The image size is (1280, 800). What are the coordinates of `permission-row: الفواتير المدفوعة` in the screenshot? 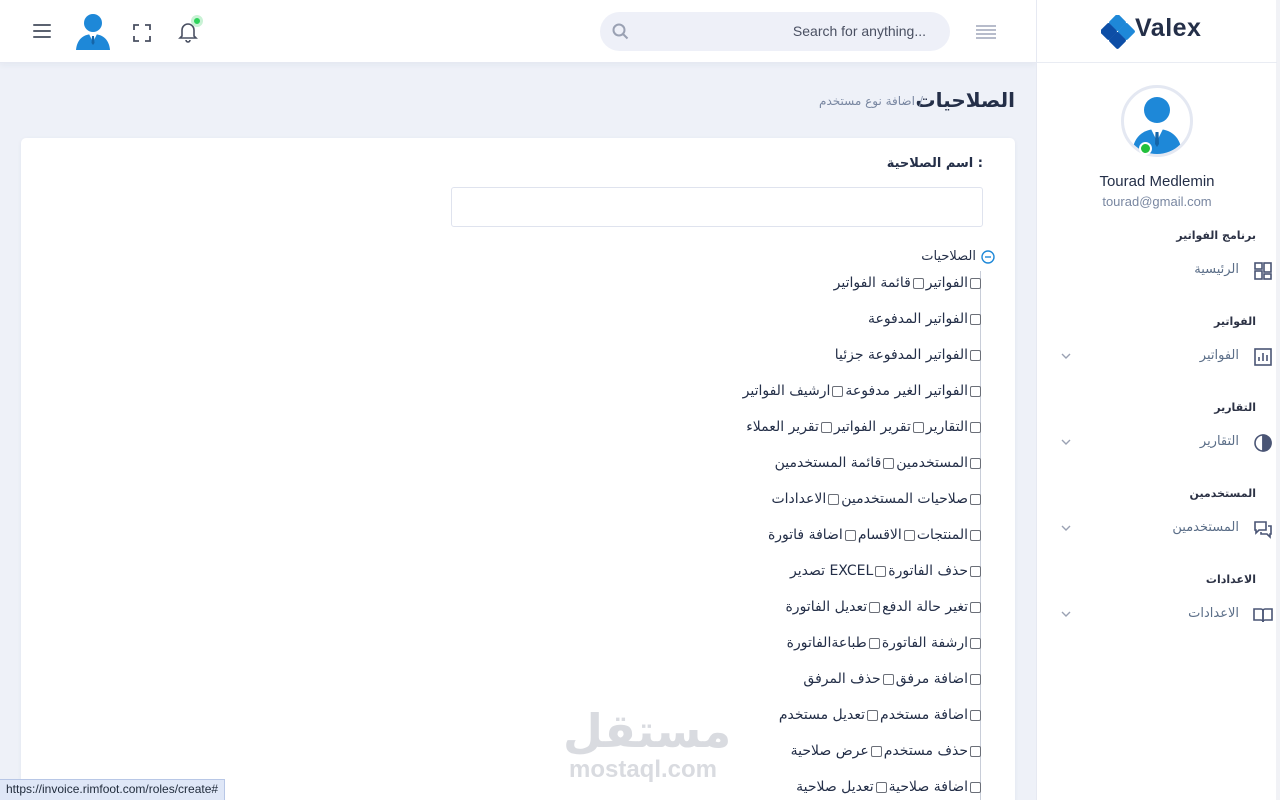 It's located at (681, 329).